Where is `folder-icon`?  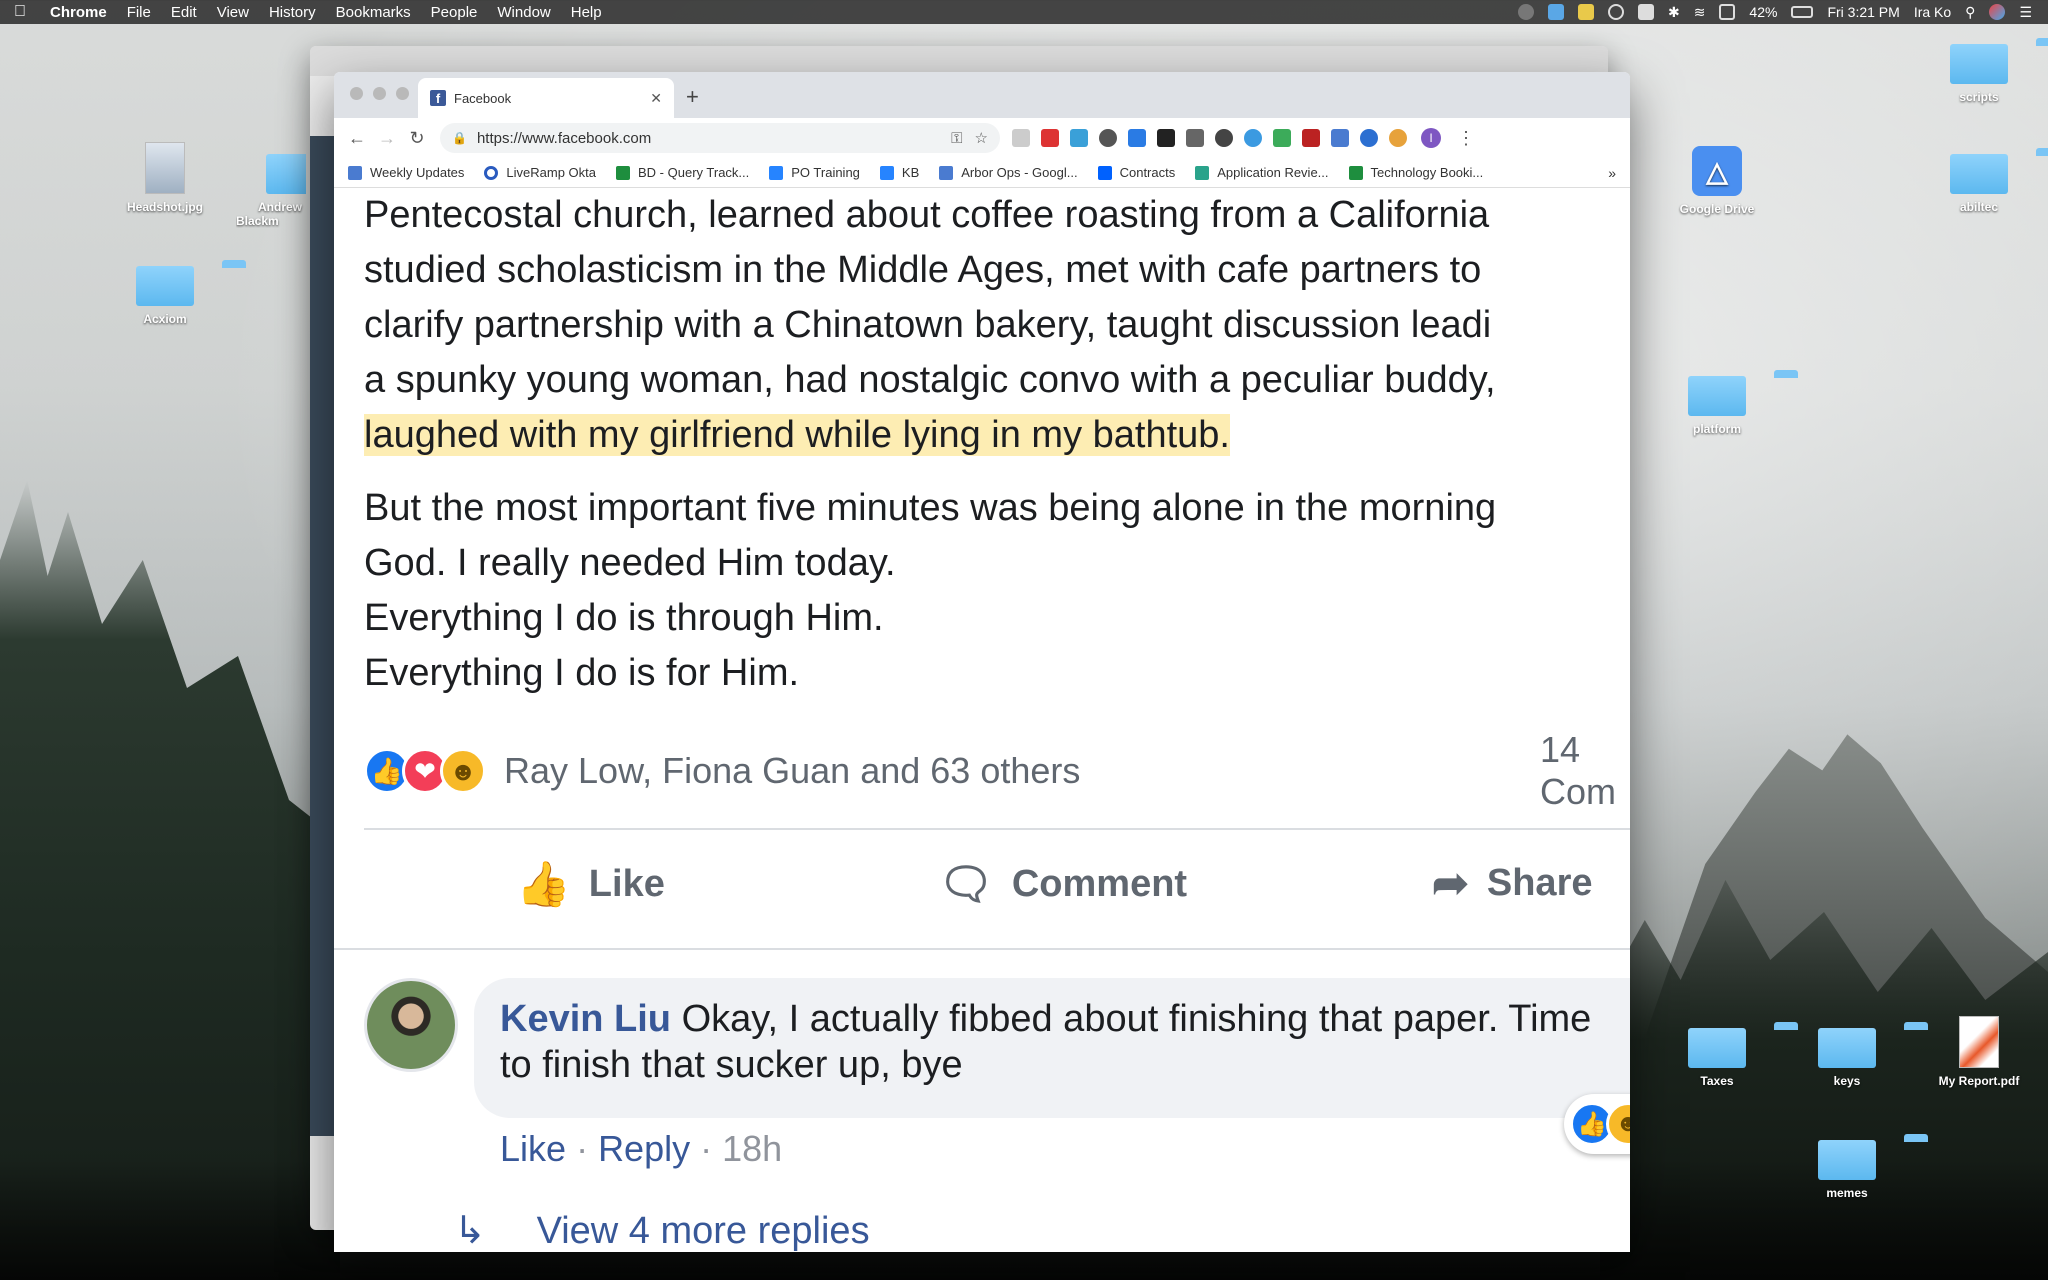 folder-icon is located at coordinates (1873, 1045).